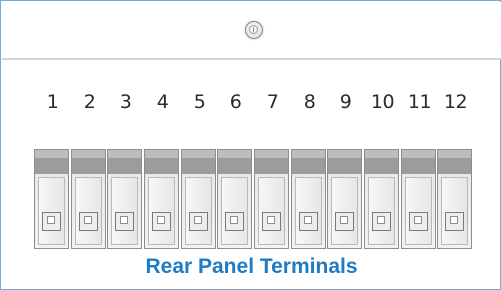 Image resolution: width=501 pixels, height=290 pixels. I want to click on terminal-number: 7, so click(272, 102).